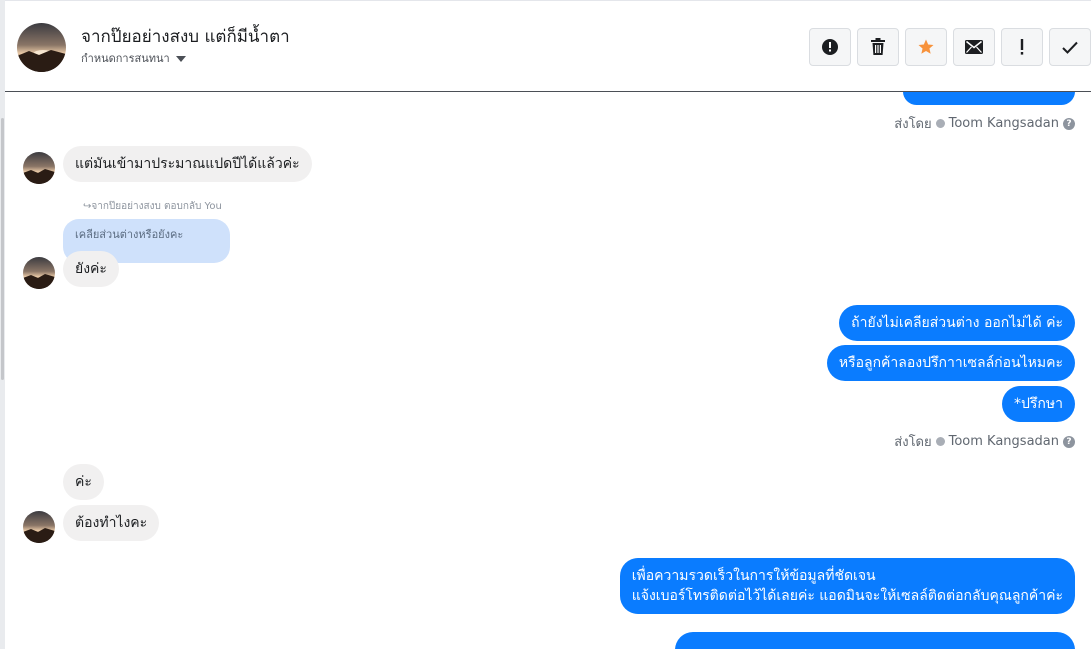 The image size is (1091, 649). I want to click on follow-up-button, so click(1022, 47).